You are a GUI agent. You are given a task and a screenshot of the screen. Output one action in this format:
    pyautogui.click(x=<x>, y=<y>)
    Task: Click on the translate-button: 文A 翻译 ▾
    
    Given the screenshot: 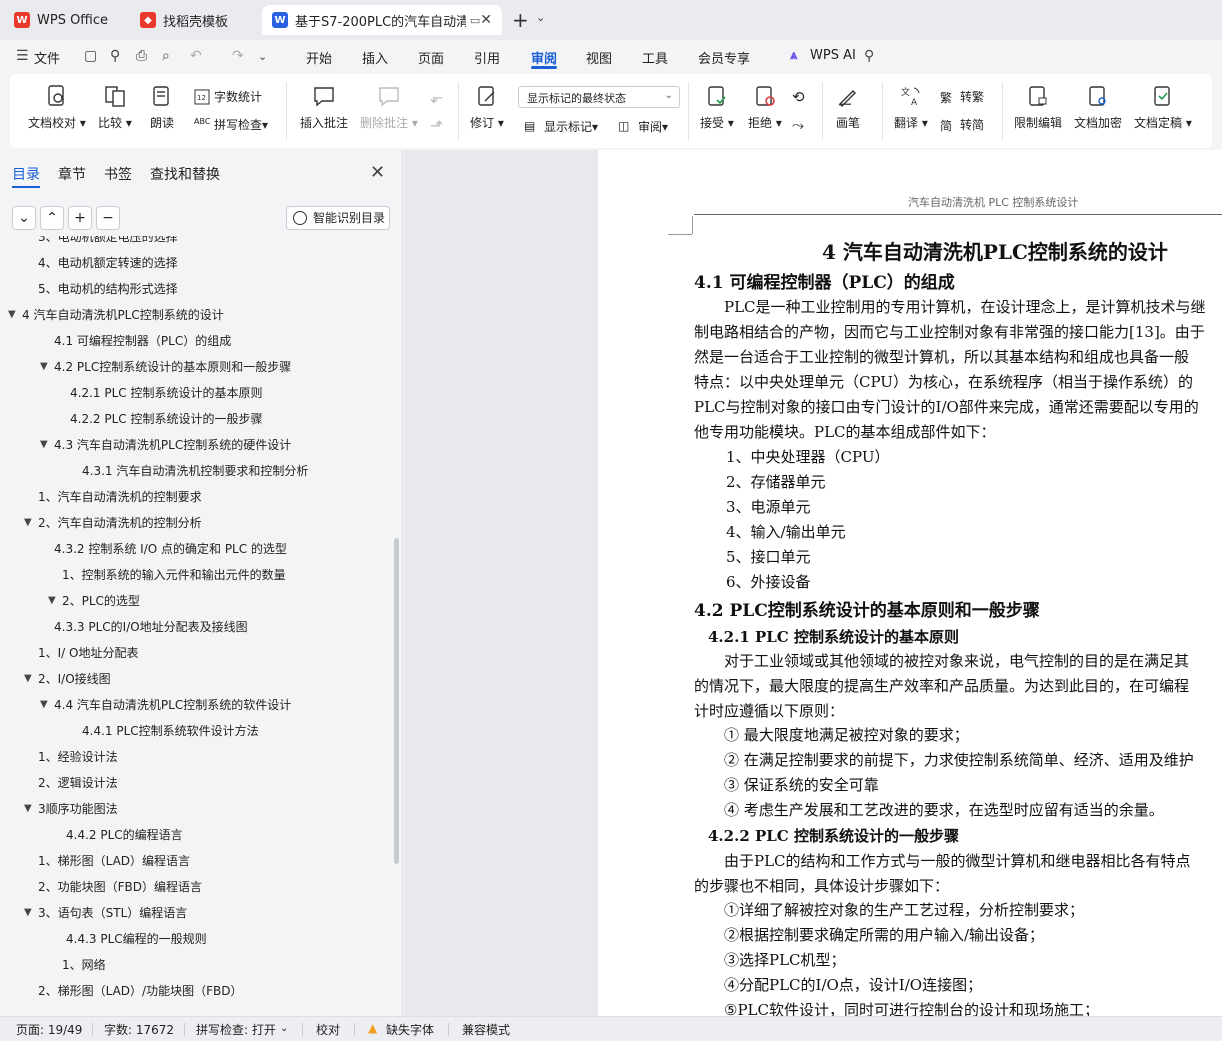 What is the action you would take?
    pyautogui.click(x=911, y=107)
    